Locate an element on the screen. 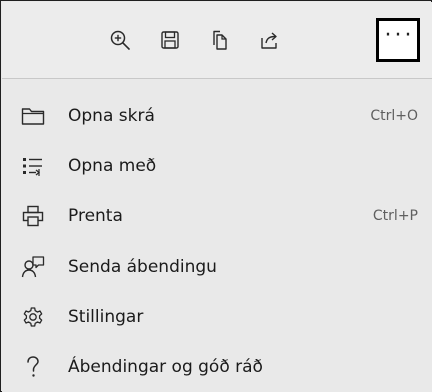  zoom-in-button is located at coordinates (120, 40).